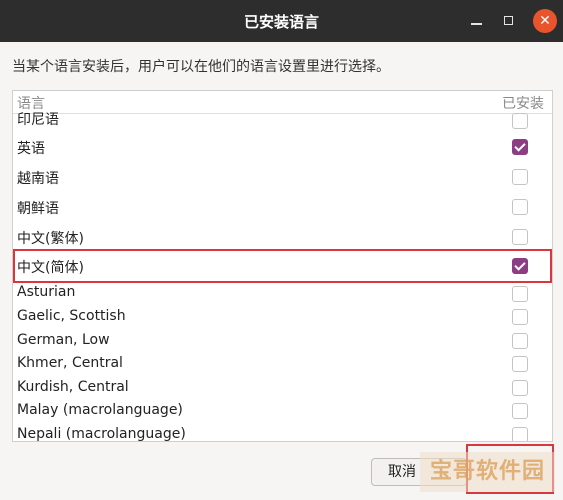 This screenshot has width=563, height=500. What do you see at coordinates (282, 294) in the screenshot?
I see `language-row: Asturian` at bounding box center [282, 294].